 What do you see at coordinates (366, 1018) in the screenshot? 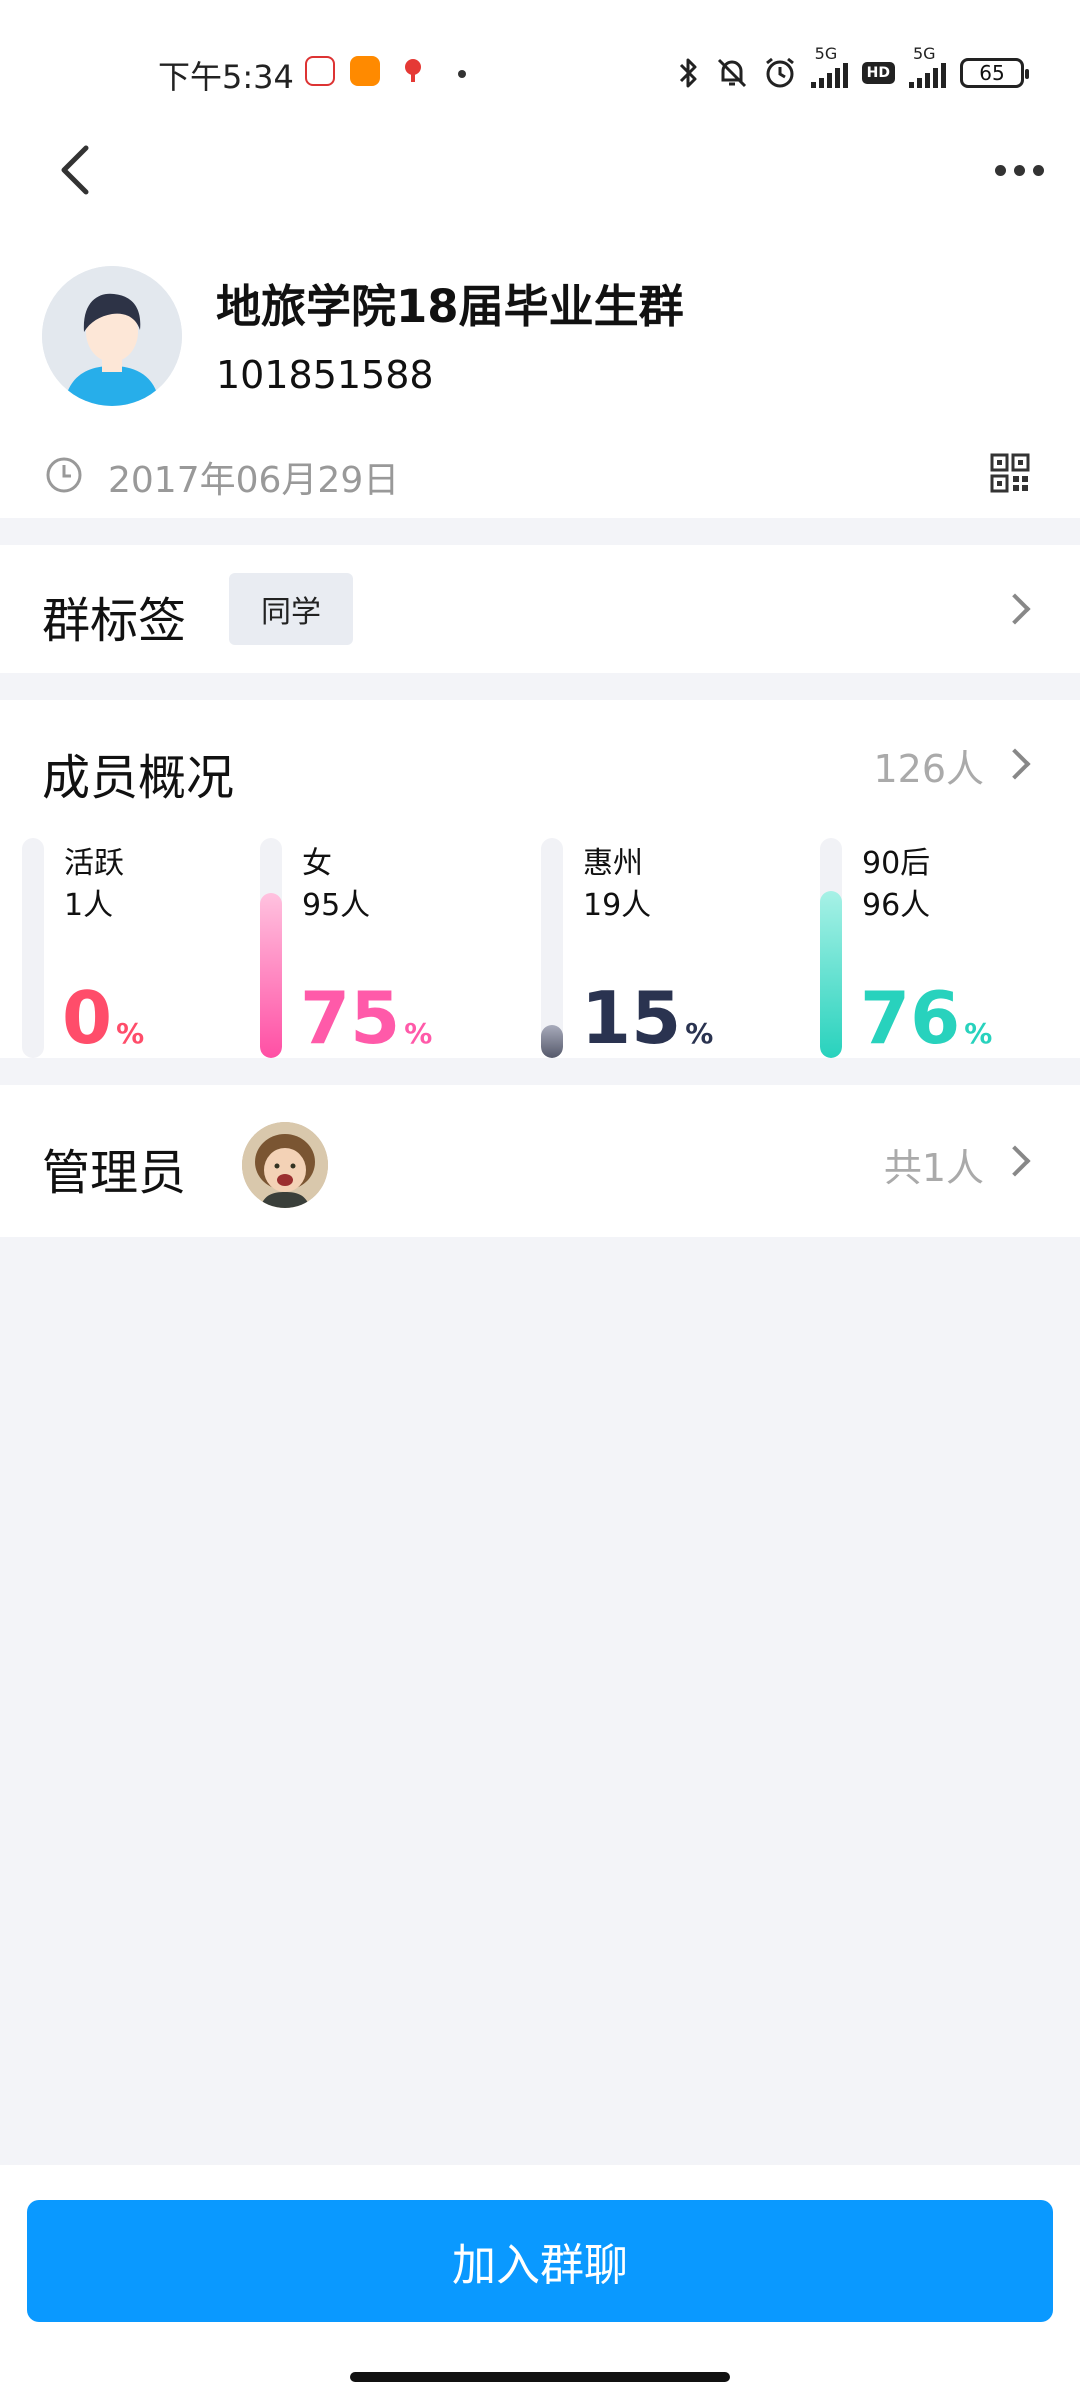
I see `stat-percent: 75%` at bounding box center [366, 1018].